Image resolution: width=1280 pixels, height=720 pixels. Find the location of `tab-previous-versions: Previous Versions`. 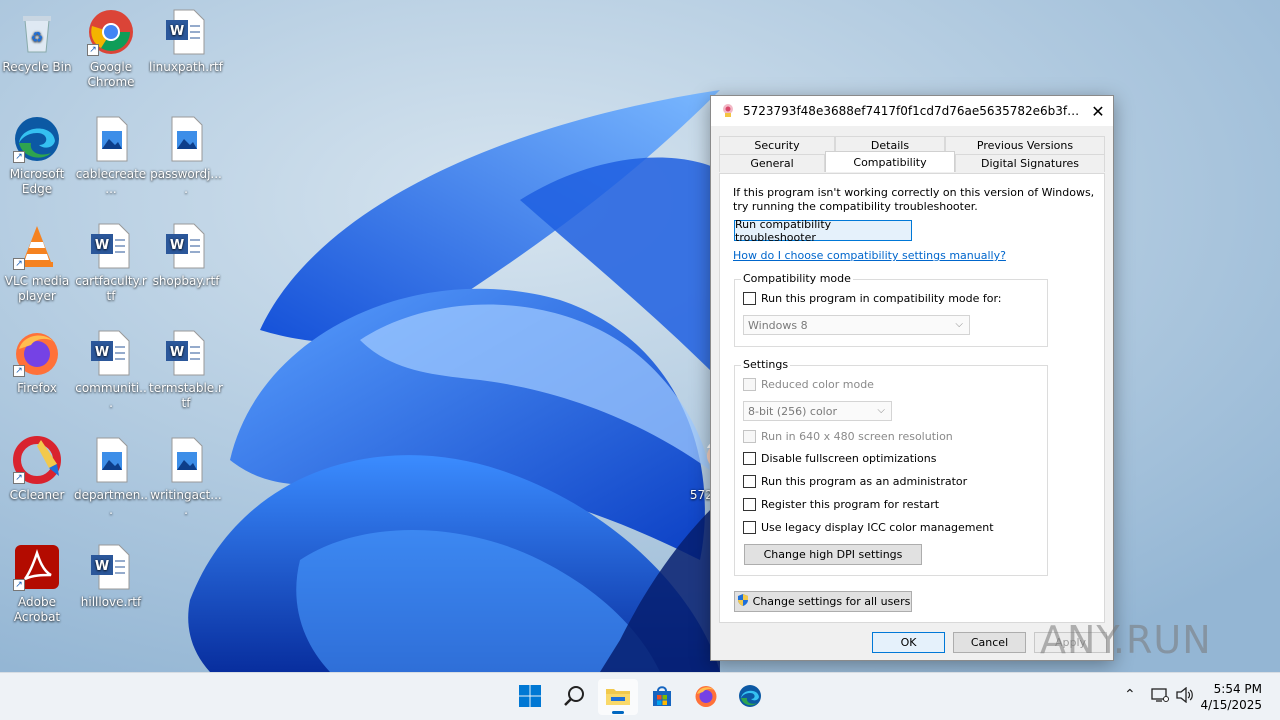

tab-previous-versions: Previous Versions is located at coordinates (1025, 145).